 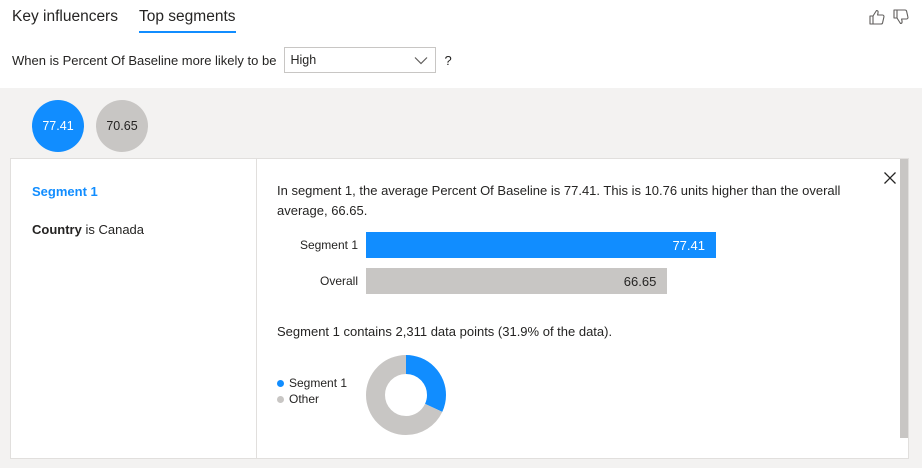 What do you see at coordinates (65, 191) in the screenshot?
I see `segment-title: Segment 1` at bounding box center [65, 191].